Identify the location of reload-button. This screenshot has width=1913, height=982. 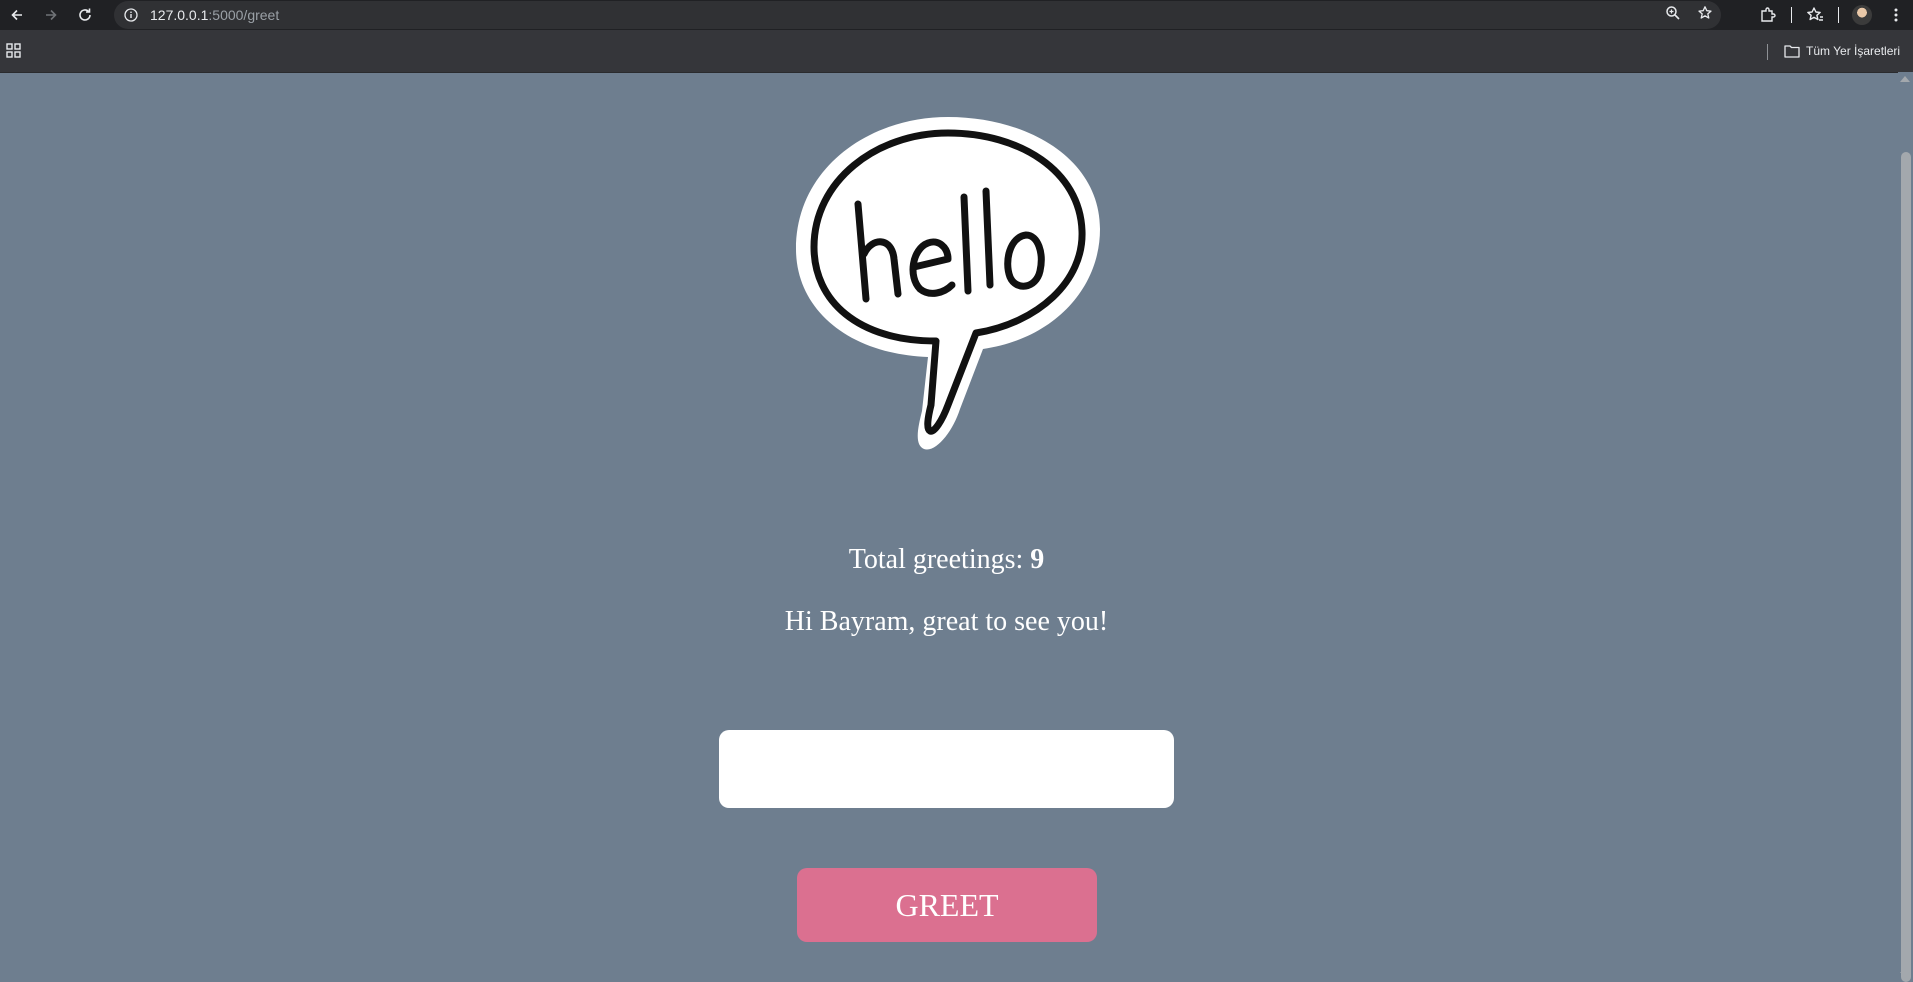
(85, 15).